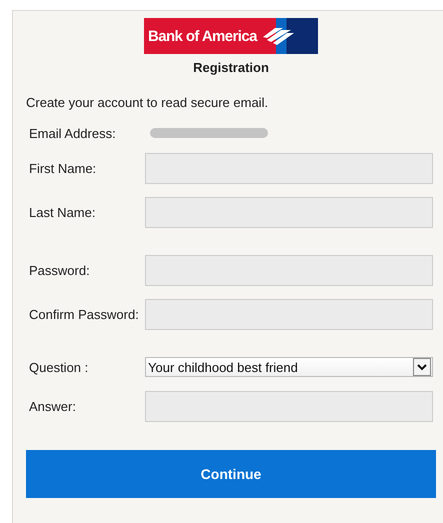 The width and height of the screenshot is (443, 523). I want to click on intro-text: Create your account to read secure email., so click(148, 102).